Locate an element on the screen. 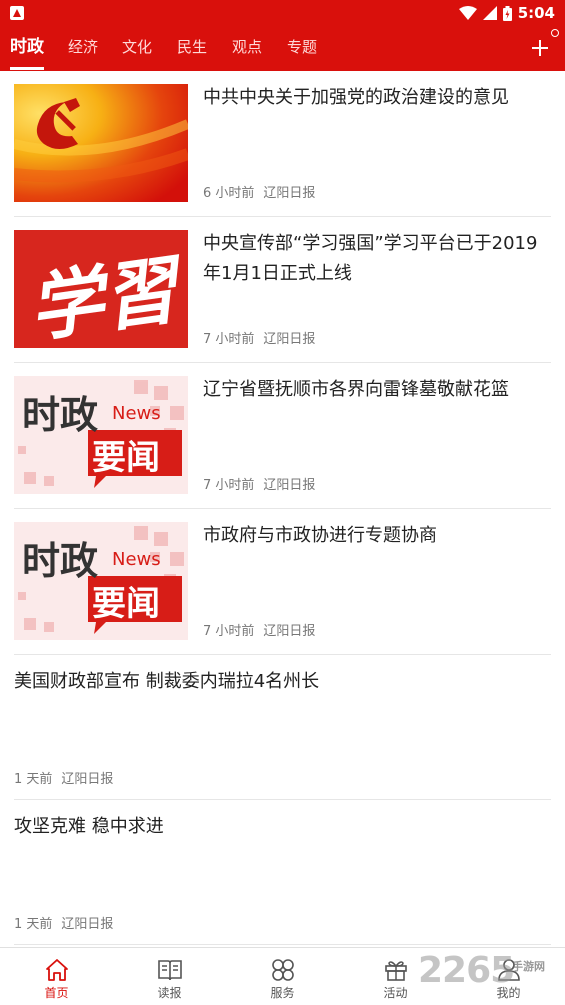 This screenshot has width=565, height=1005. news-time: 6 小时前 is located at coordinates (229, 193).